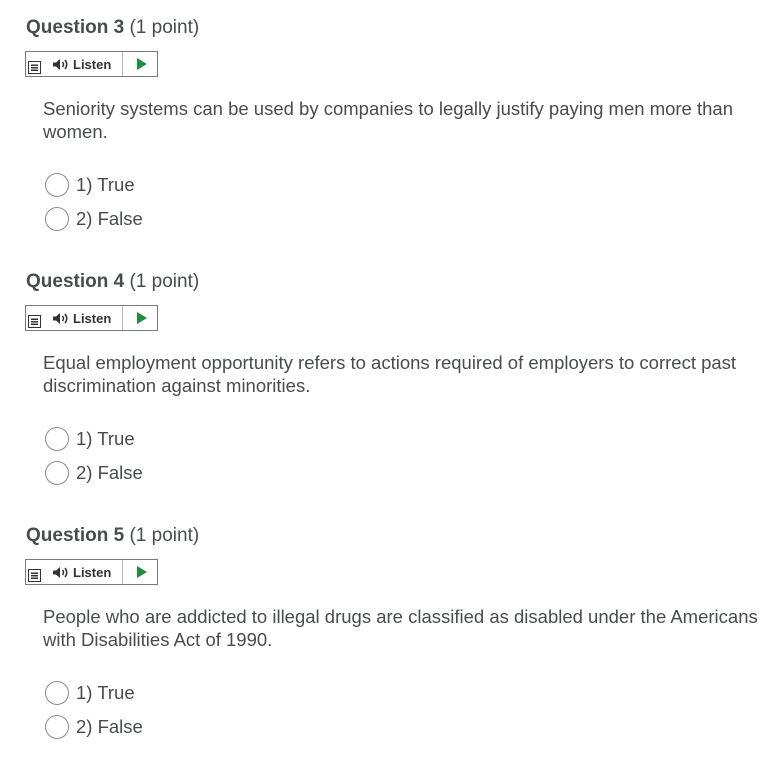  I want to click on question-number: Question 5, so click(75, 535).